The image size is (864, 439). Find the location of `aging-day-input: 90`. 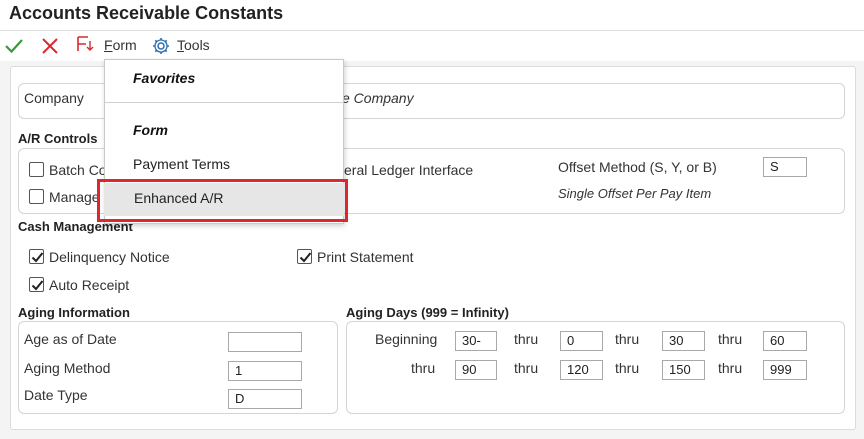

aging-day-input: 90 is located at coordinates (476, 370).